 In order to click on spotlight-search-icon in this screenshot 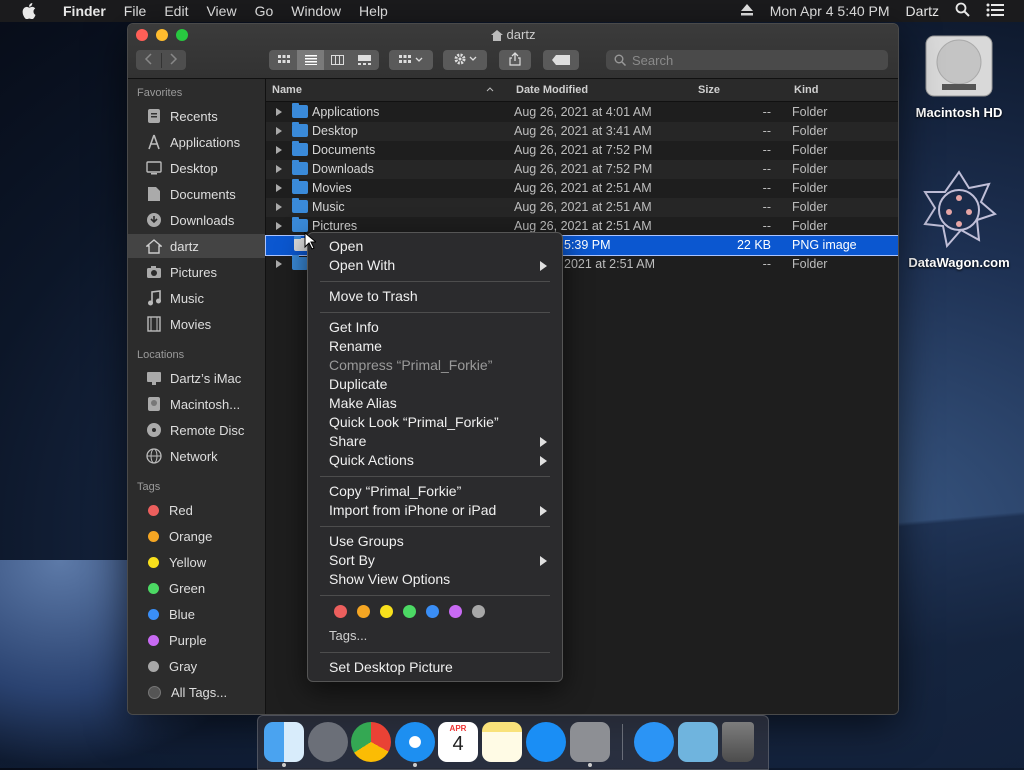, I will do `click(962, 11)`.